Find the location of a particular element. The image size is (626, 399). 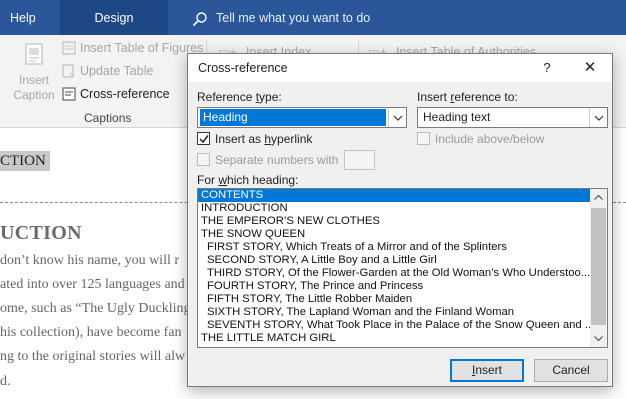

ribbon-tab-bar: Help Design Tell me what you want to do is located at coordinates (313, 17).